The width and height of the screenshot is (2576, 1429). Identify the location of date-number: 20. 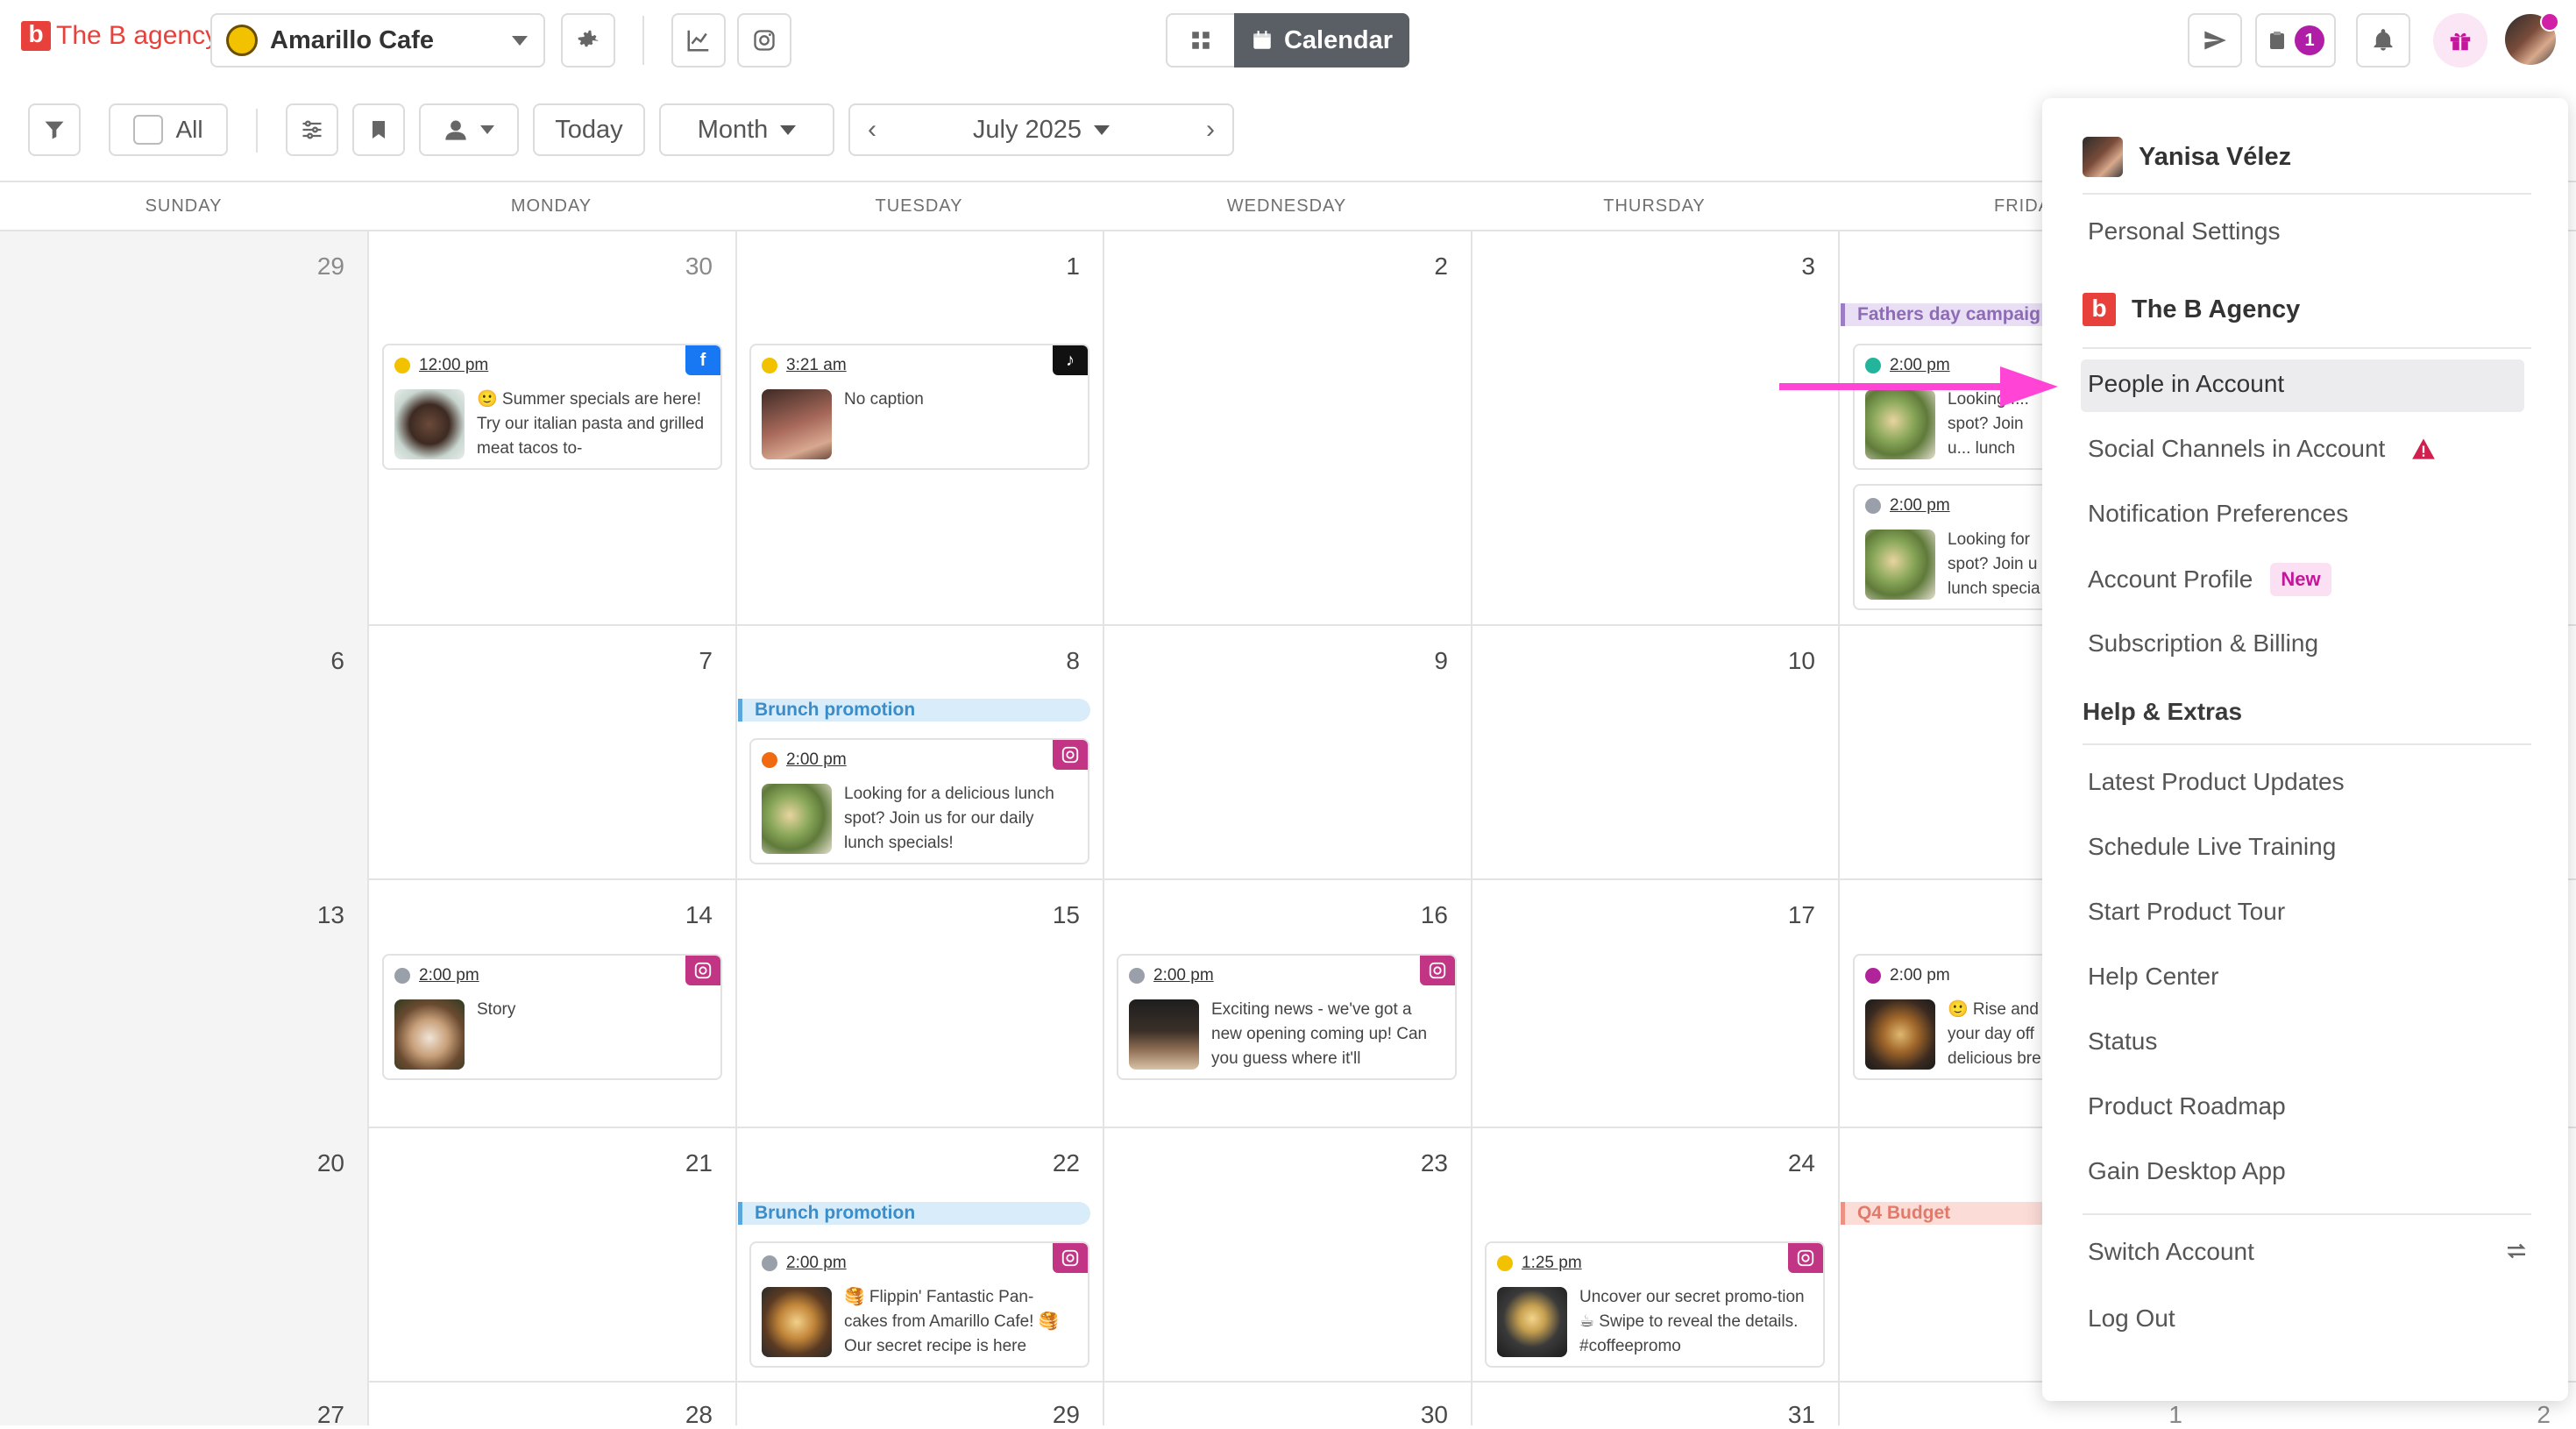
(309, 1163).